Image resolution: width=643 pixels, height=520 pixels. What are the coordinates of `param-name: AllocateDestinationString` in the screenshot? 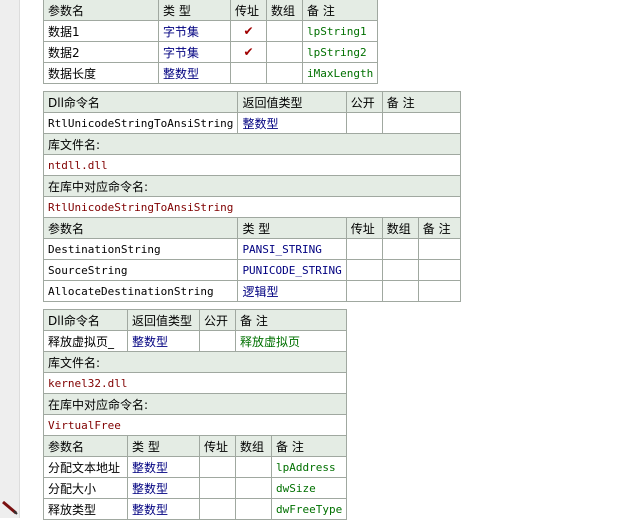 It's located at (140, 291).